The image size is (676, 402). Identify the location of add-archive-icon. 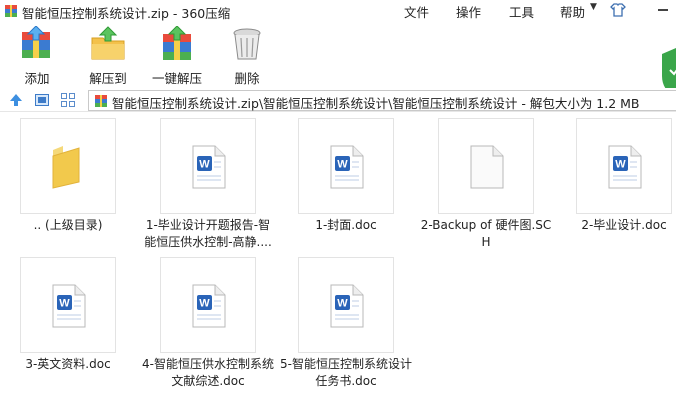
(36, 42).